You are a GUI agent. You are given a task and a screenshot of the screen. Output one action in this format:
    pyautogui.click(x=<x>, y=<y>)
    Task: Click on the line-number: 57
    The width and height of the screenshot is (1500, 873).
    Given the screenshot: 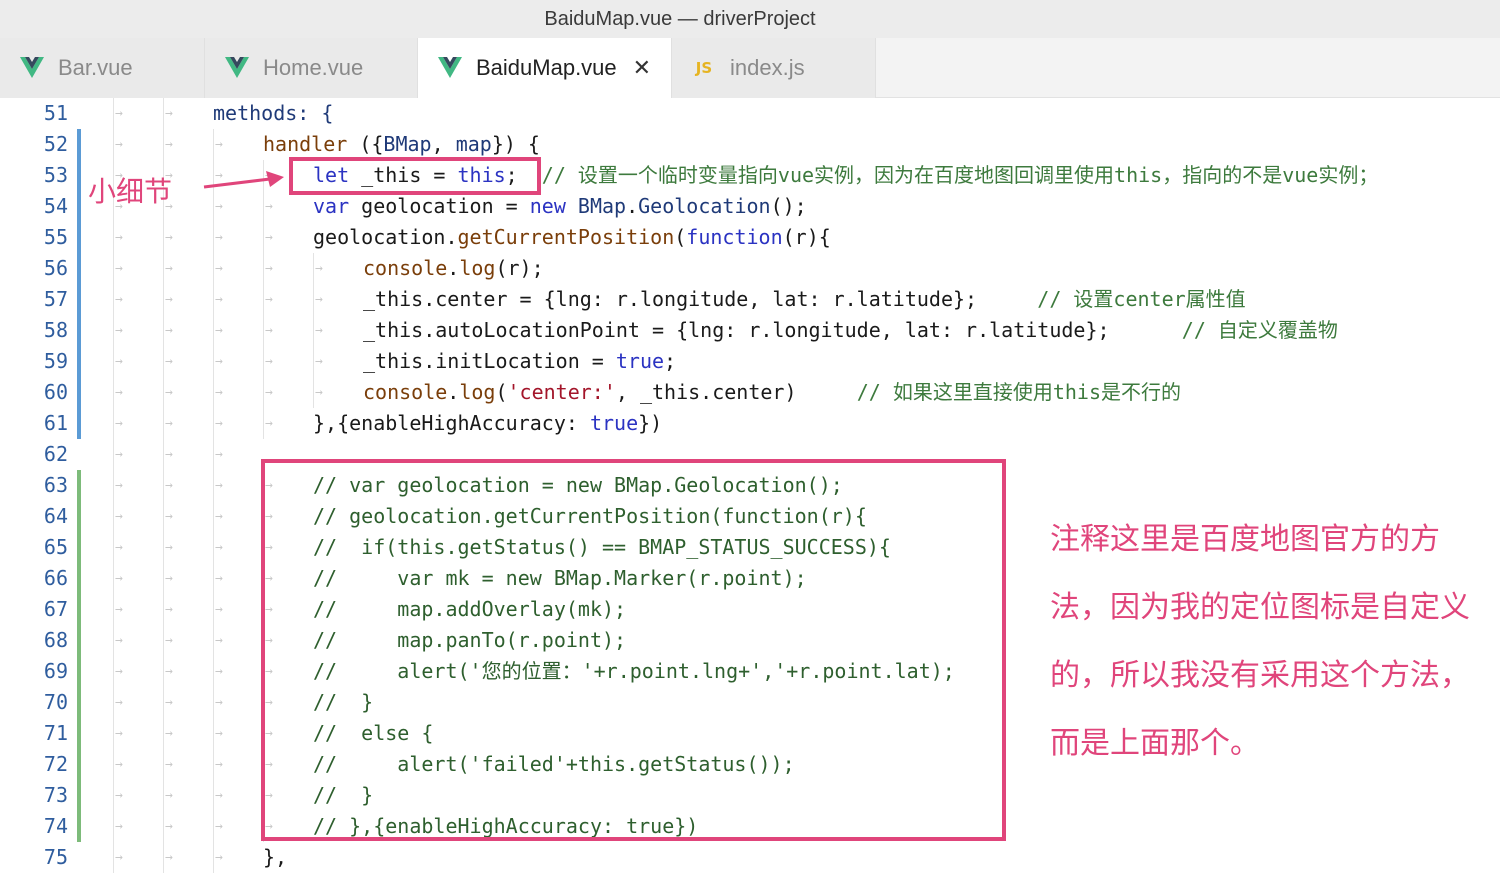 What is the action you would take?
    pyautogui.click(x=55, y=299)
    